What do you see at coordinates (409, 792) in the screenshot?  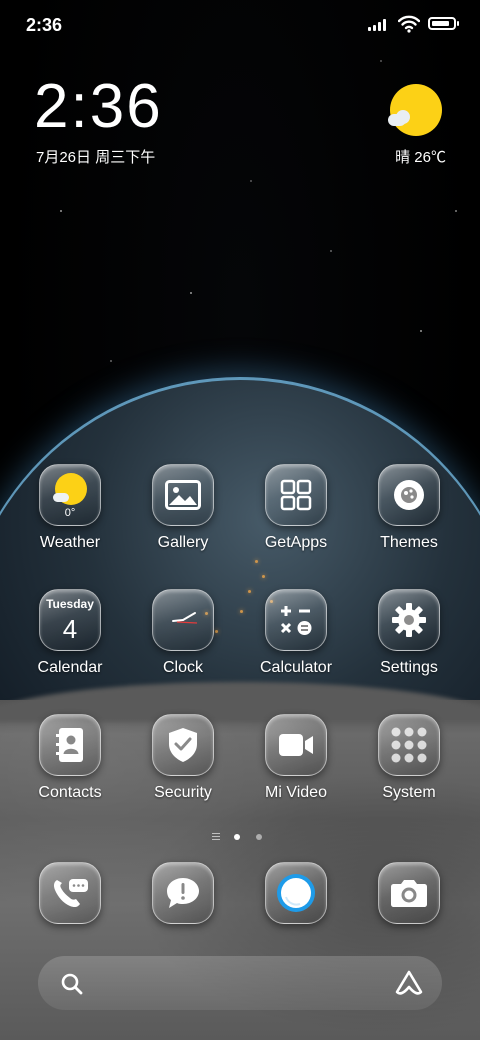 I see `app-label: System` at bounding box center [409, 792].